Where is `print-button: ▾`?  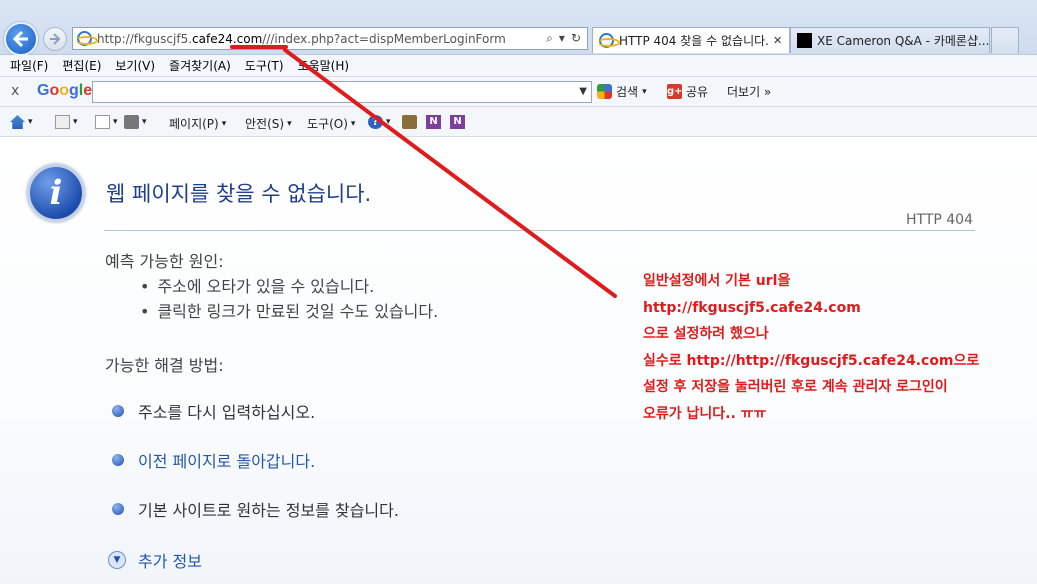
print-button: ▾ is located at coordinates (135, 122).